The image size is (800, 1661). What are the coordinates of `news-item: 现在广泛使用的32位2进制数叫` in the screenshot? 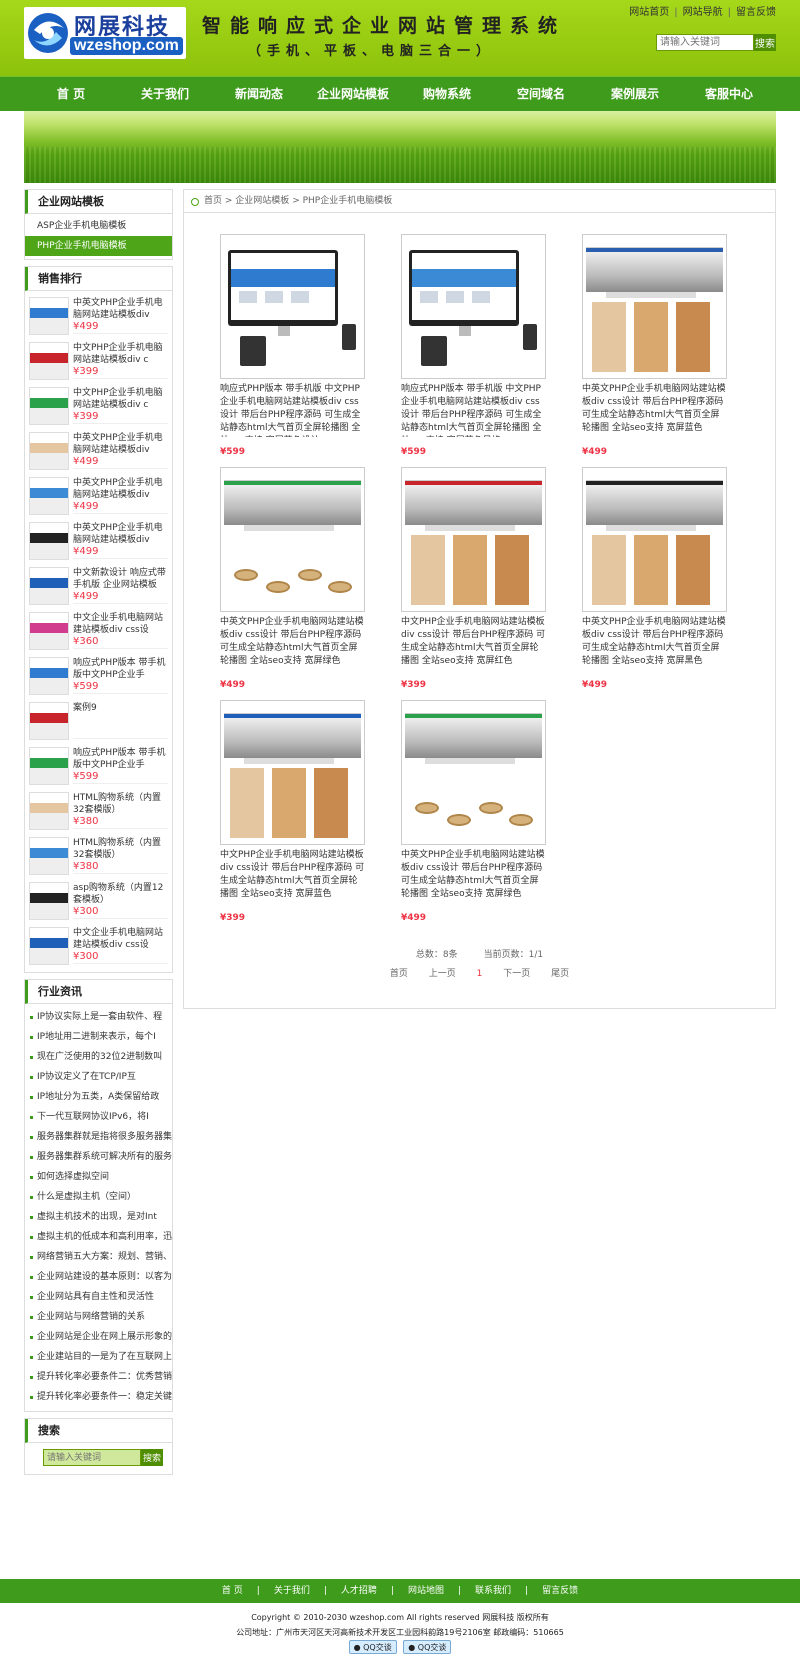 It's located at (98, 1057).